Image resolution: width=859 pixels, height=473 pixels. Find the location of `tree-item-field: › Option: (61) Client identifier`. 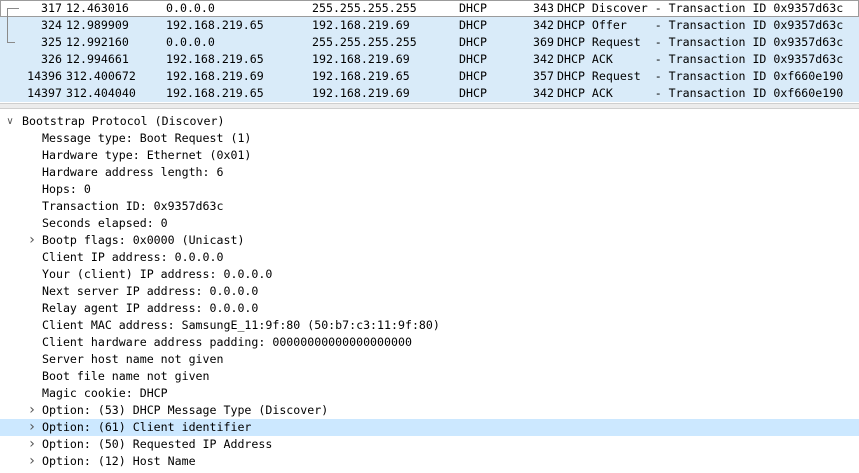

tree-item-field: › Option: (61) Client identifier is located at coordinates (429, 427).